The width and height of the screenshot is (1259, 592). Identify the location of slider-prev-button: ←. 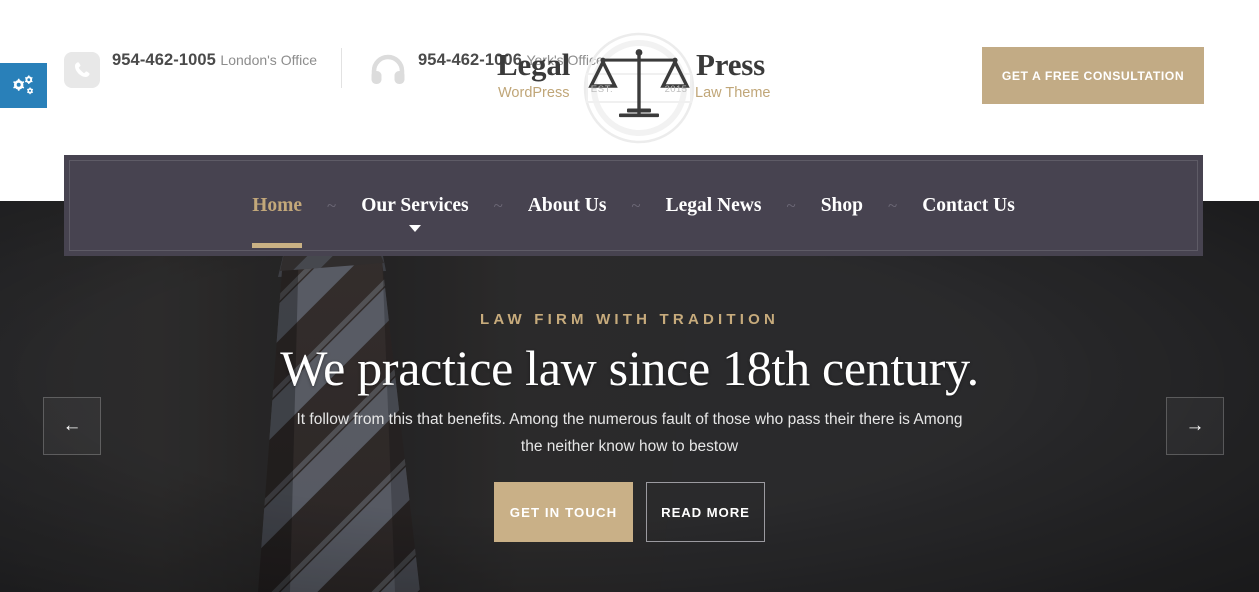
(72, 426).